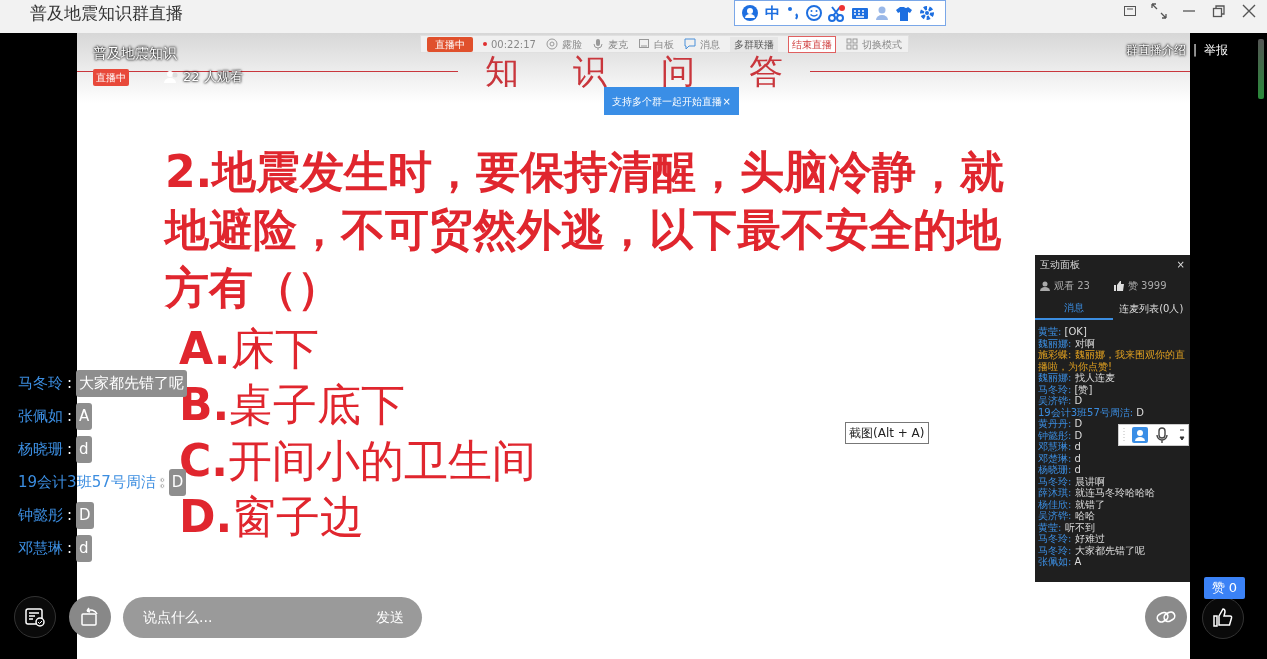 The image size is (1267, 659). What do you see at coordinates (501, 71) in the screenshot?
I see `heading-character: 知` at bounding box center [501, 71].